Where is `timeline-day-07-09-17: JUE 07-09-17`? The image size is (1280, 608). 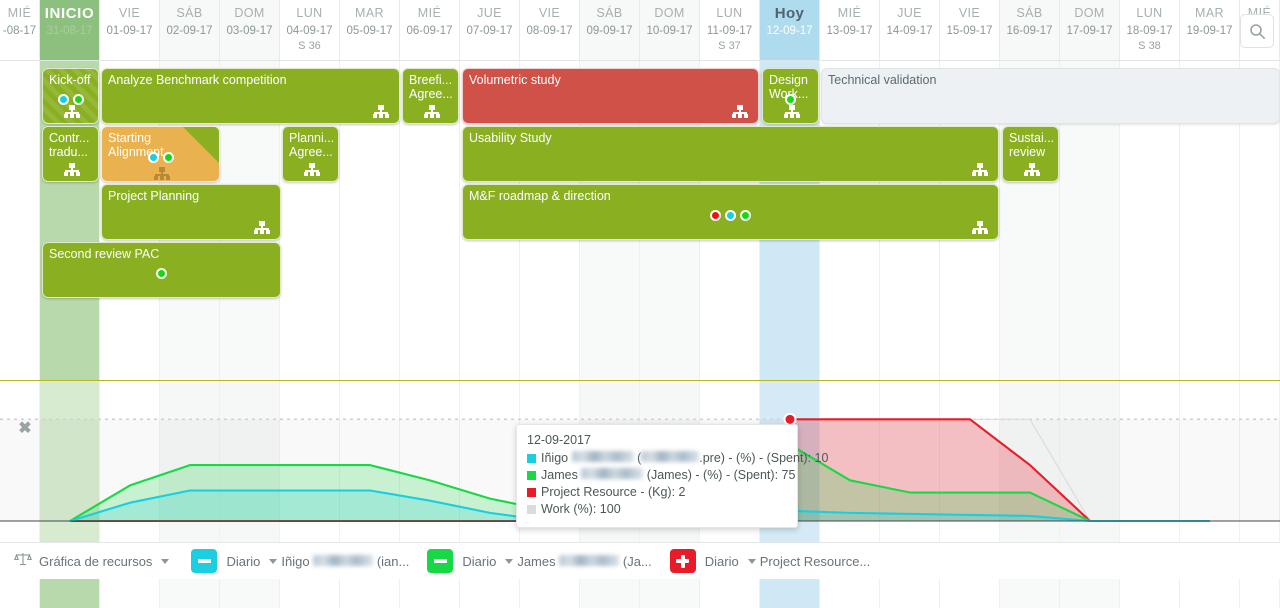
timeline-day-07-09-17: JUE 07-09-17 is located at coordinates (490, 30).